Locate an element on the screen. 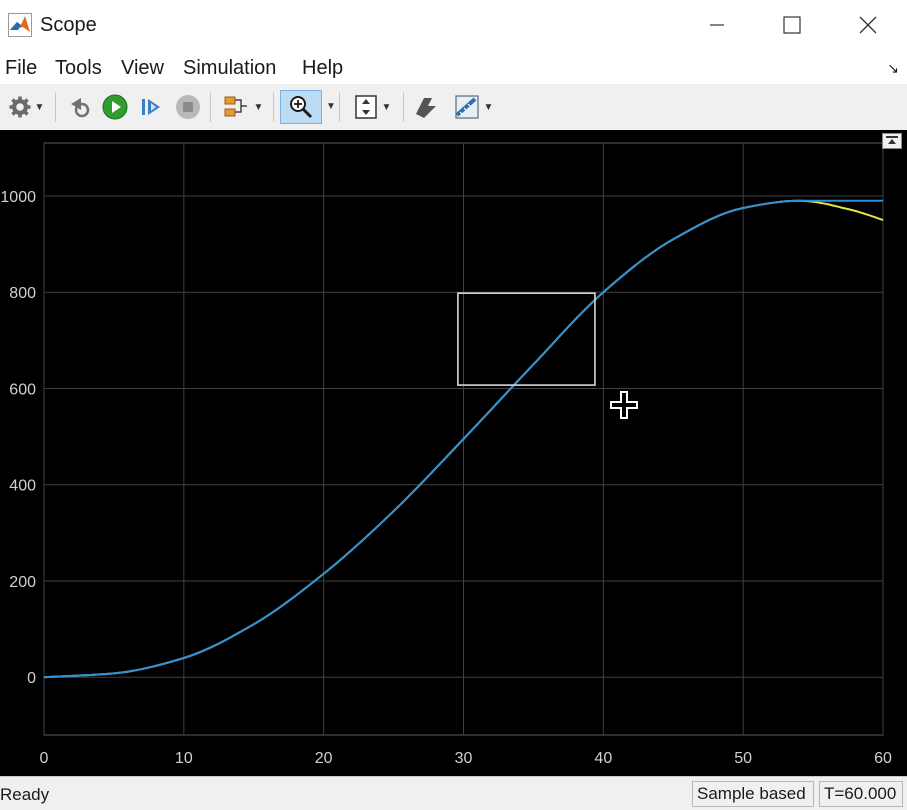 Image resolution: width=907 pixels, height=810 pixels. configuration-button: ▼ is located at coordinates (26, 107).